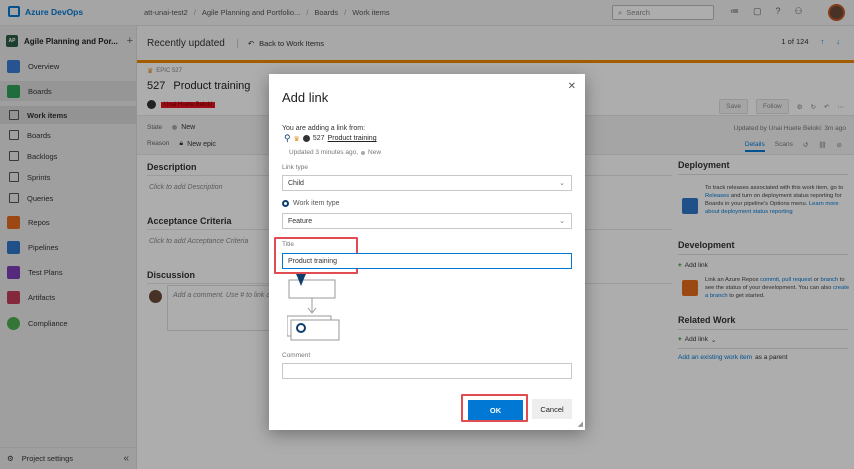 This screenshot has width=854, height=469. Describe the element at coordinates (287, 138) in the screenshot. I see `location-pin-icon: ⚲` at that location.